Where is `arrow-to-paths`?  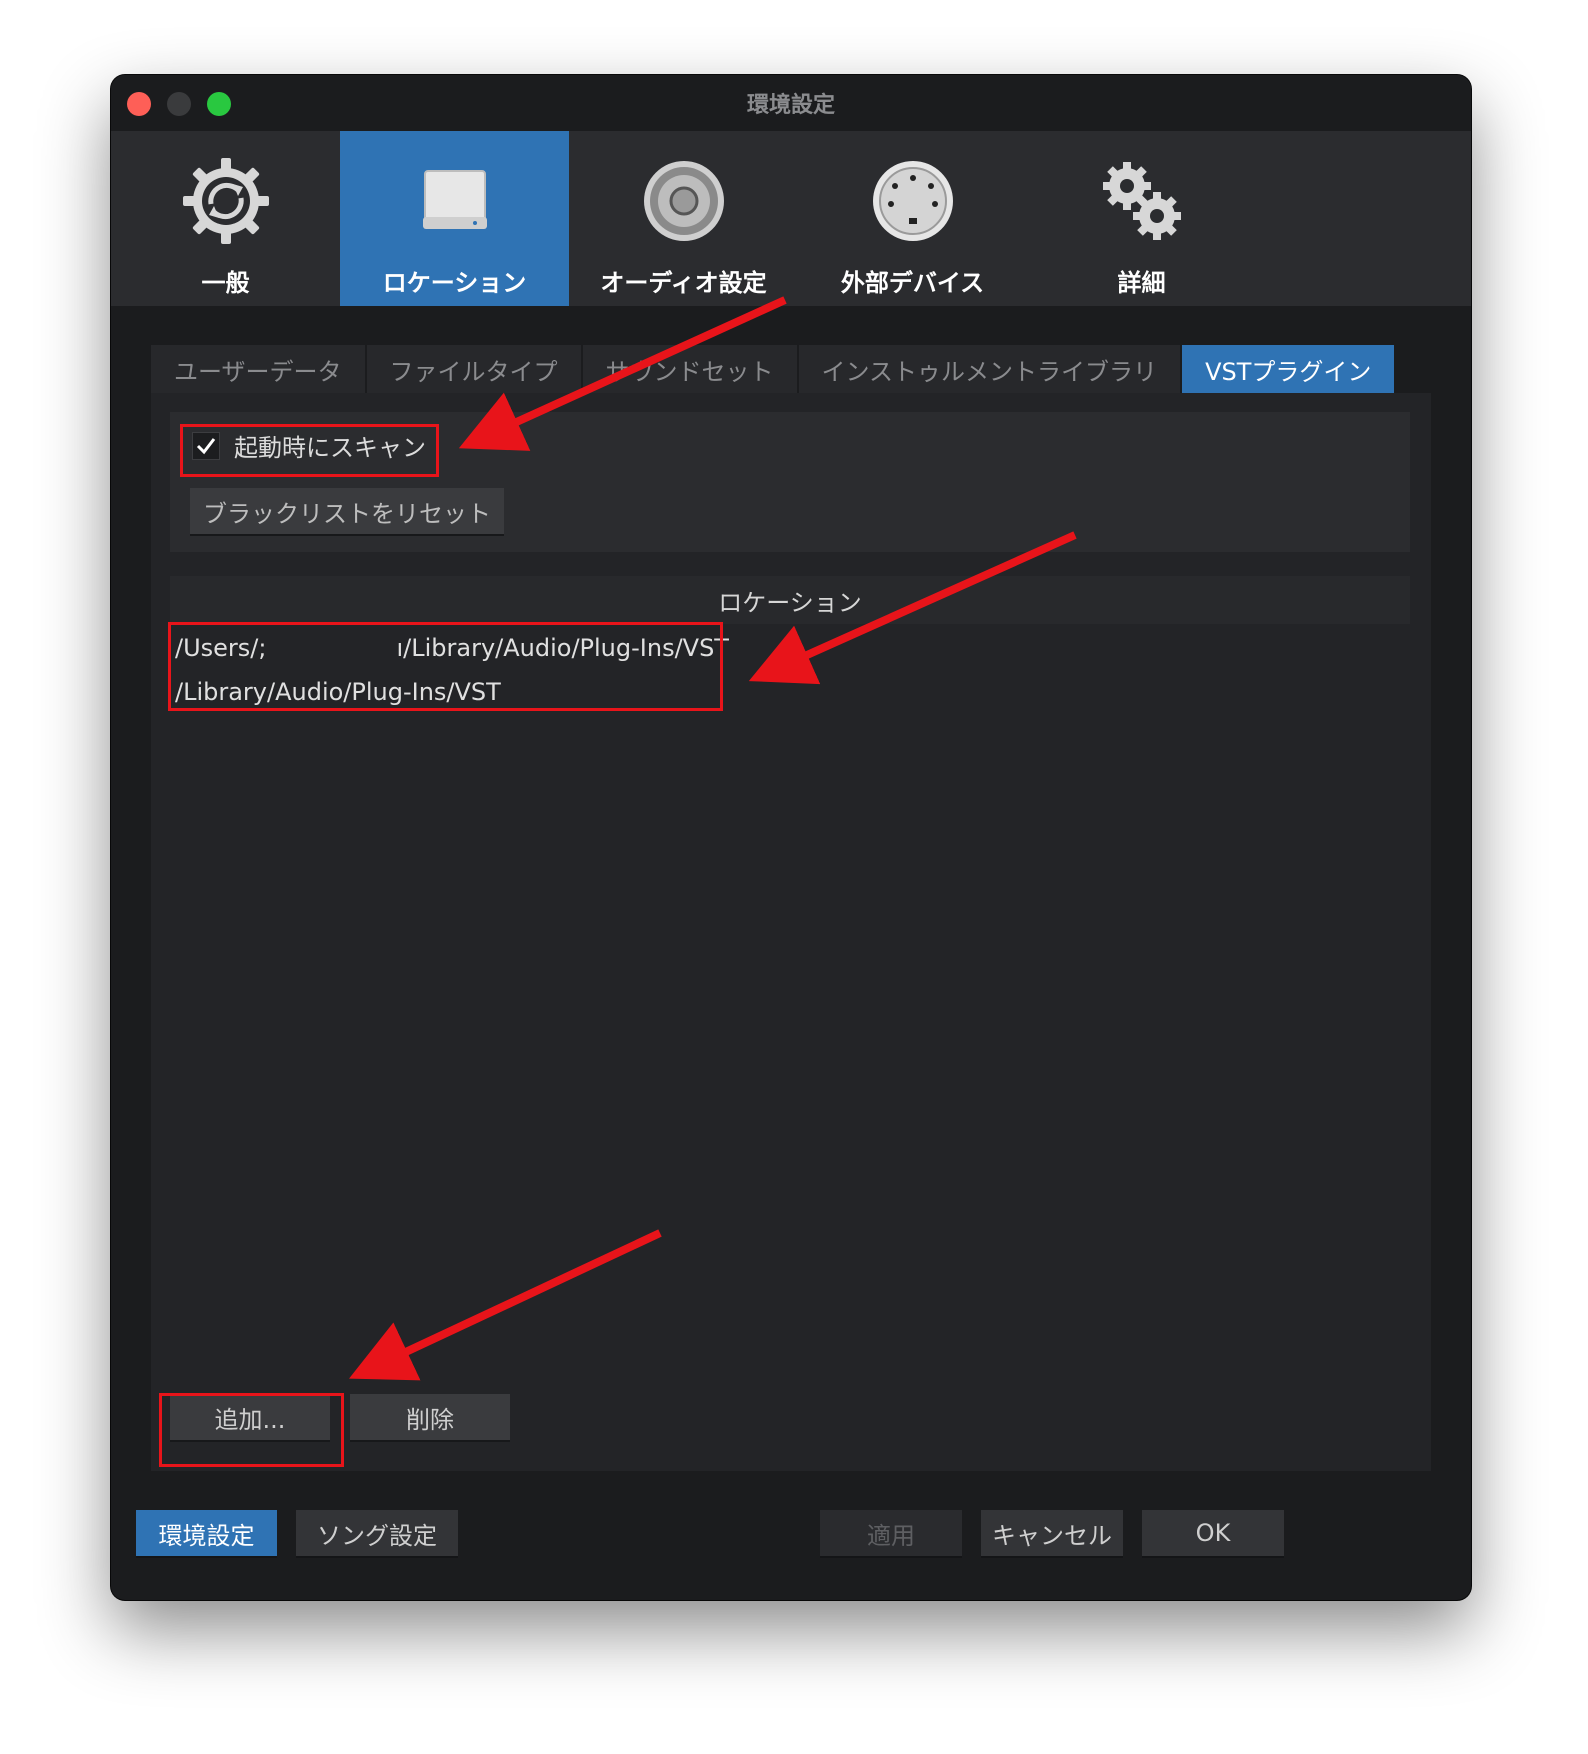 arrow-to-paths is located at coordinates (912, 608).